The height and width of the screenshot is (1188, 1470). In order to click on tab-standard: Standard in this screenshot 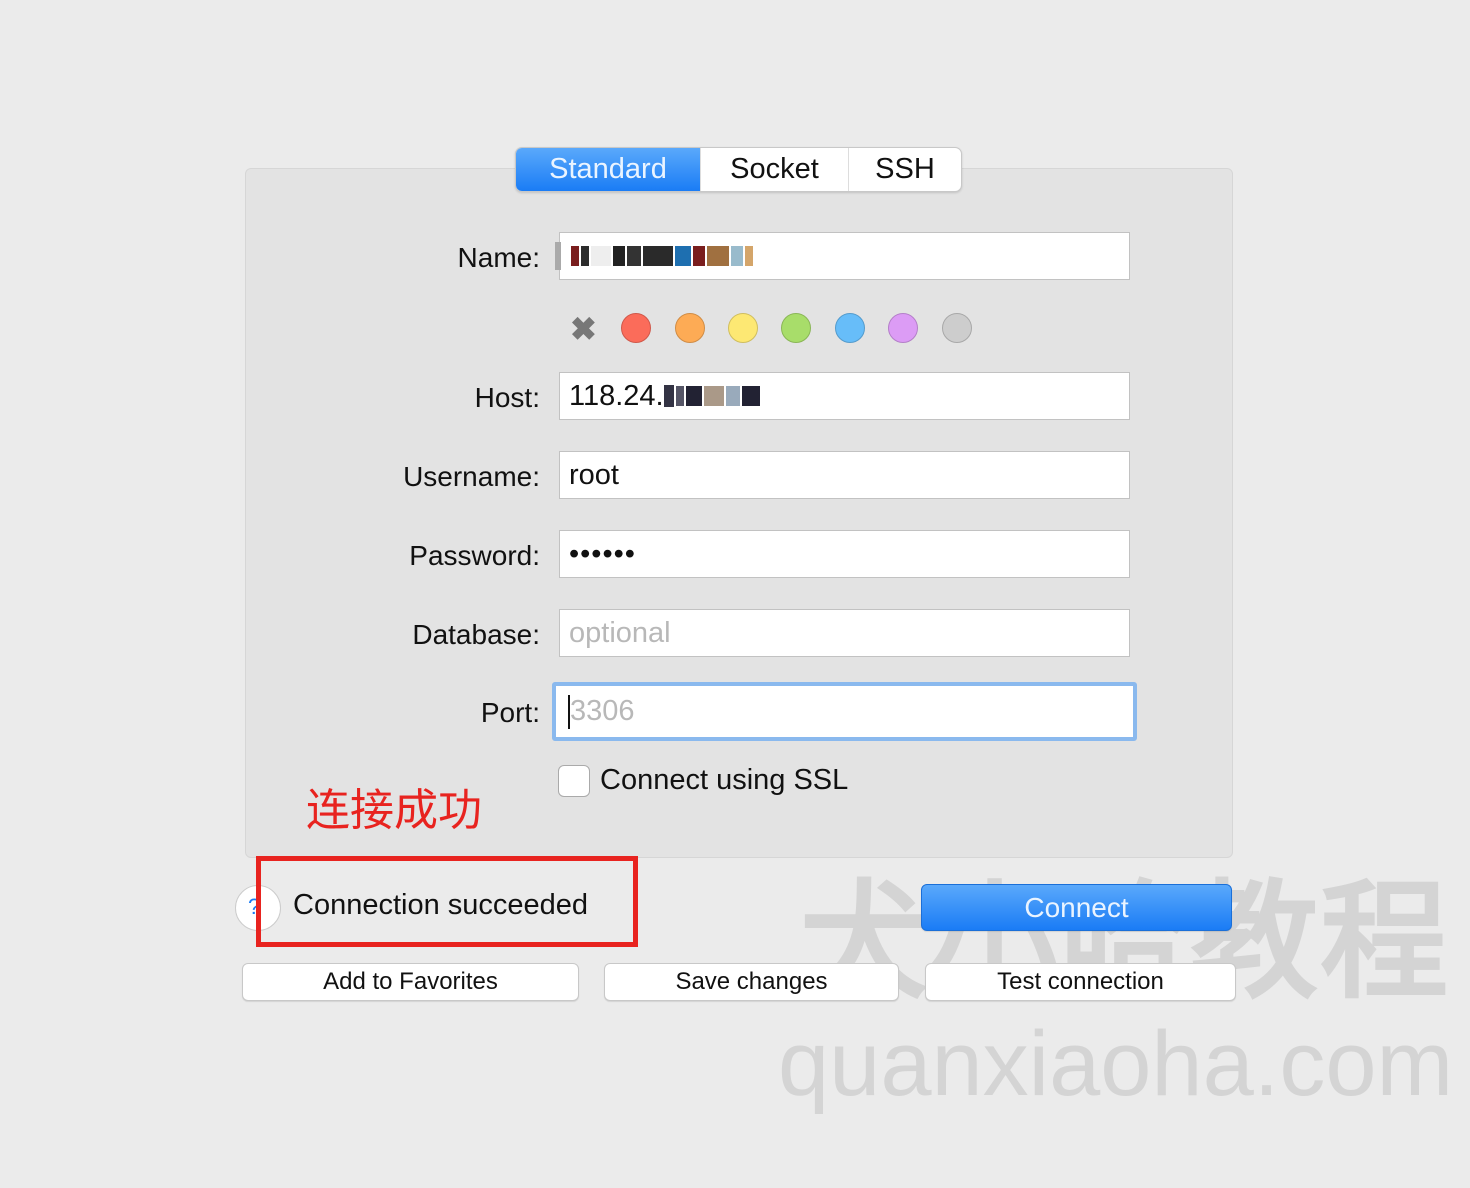, I will do `click(608, 169)`.